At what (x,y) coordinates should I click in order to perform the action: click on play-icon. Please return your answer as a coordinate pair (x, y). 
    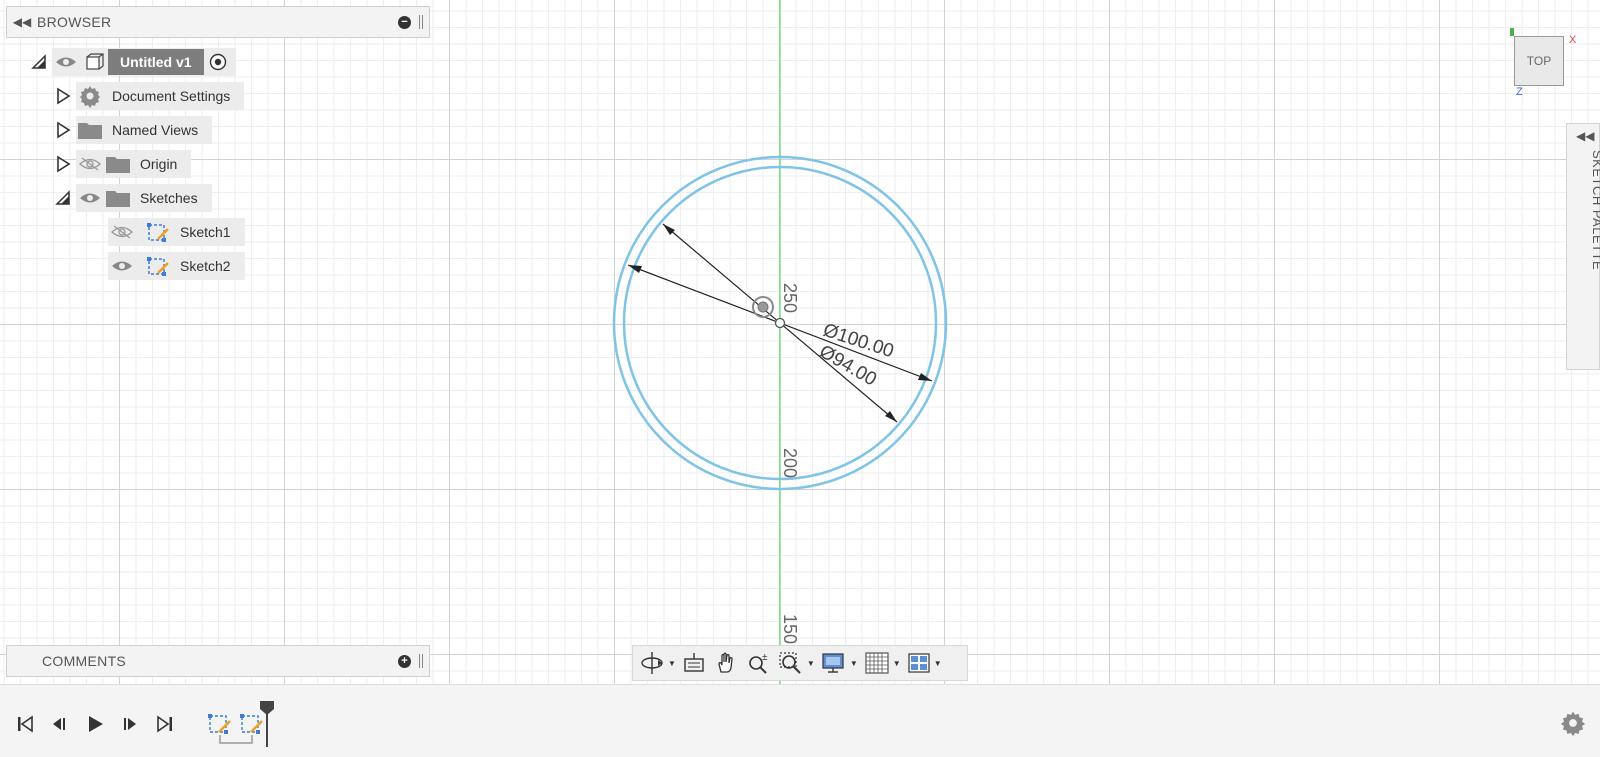
    Looking at the image, I should click on (95, 724).